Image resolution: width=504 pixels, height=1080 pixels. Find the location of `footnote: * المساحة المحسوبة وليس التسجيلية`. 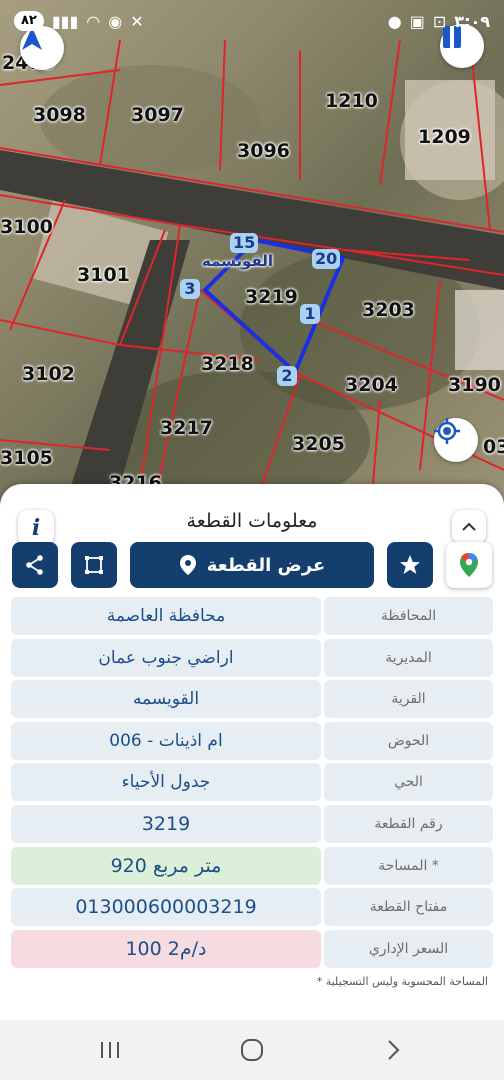

footnote: * المساحة المحسوبة وليس التسجيلية is located at coordinates (402, 981).